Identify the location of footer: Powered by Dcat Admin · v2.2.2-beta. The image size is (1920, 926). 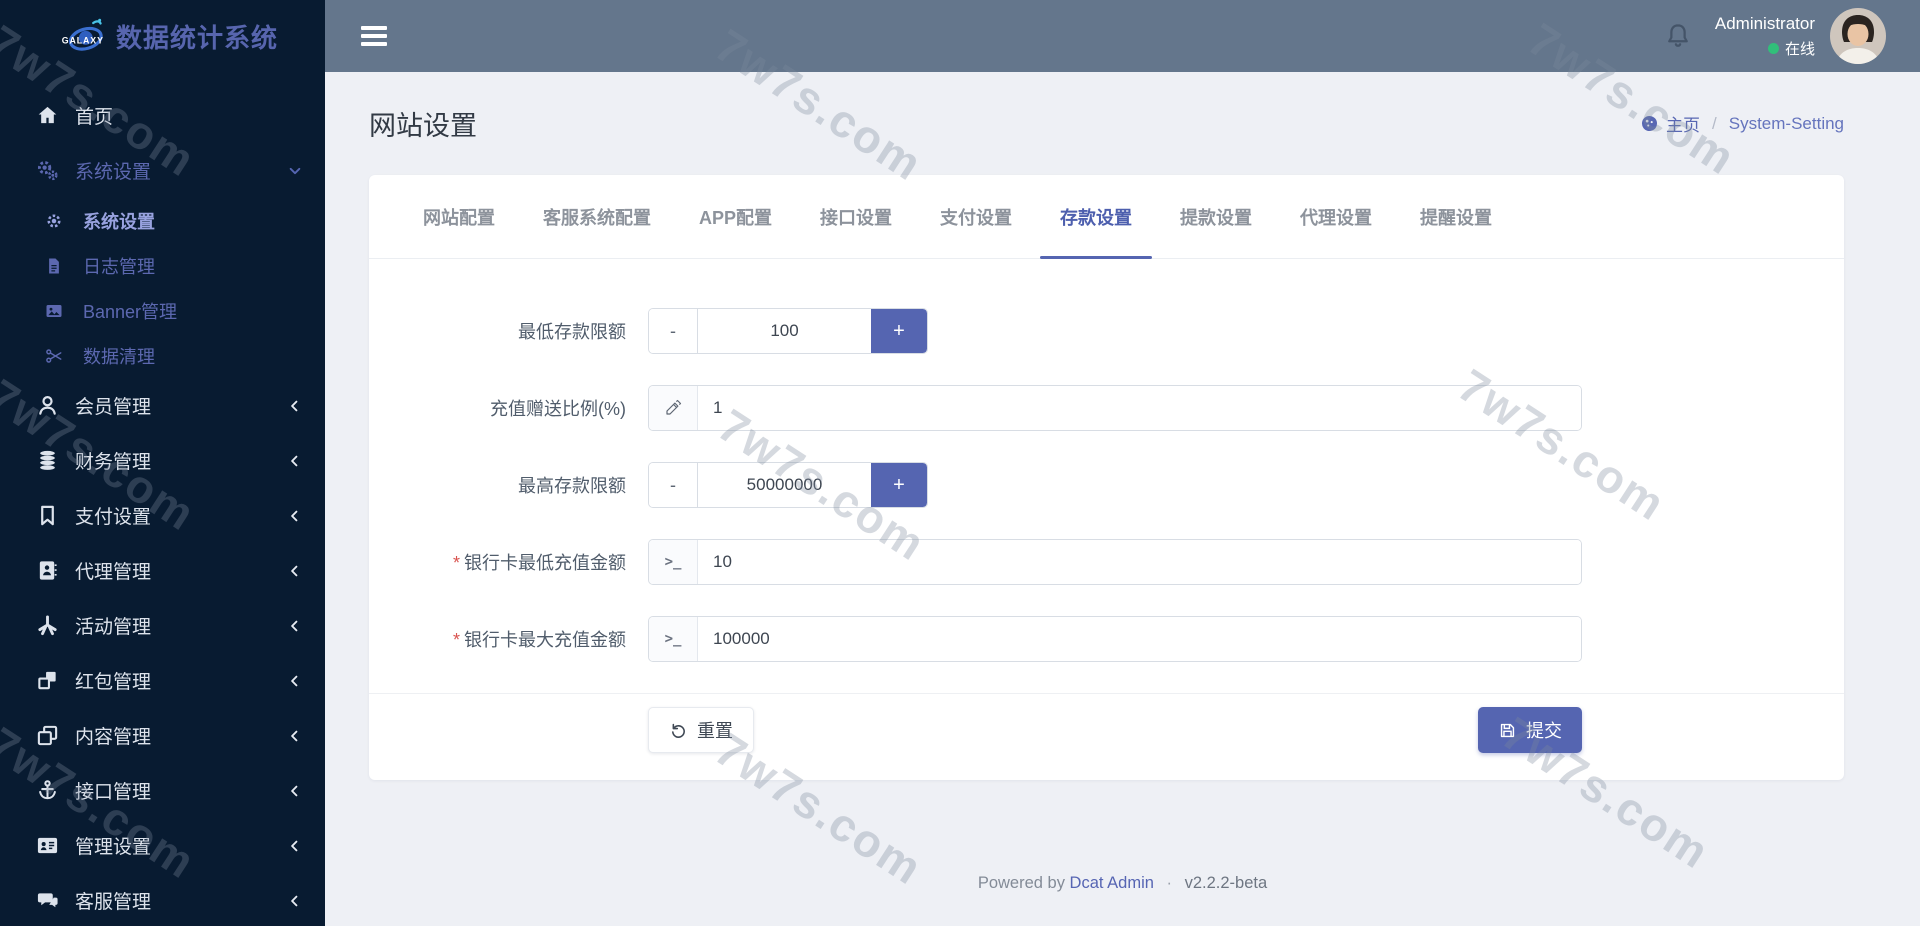
(1122, 883).